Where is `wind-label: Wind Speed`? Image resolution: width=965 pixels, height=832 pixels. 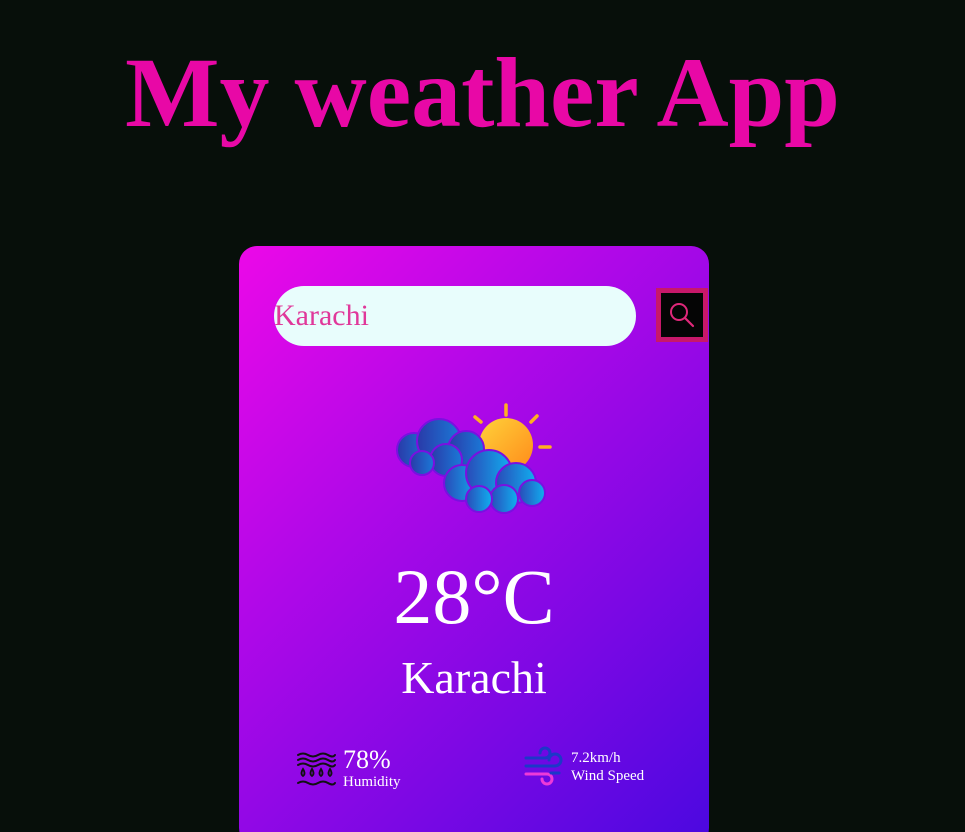
wind-label: Wind Speed is located at coordinates (608, 776).